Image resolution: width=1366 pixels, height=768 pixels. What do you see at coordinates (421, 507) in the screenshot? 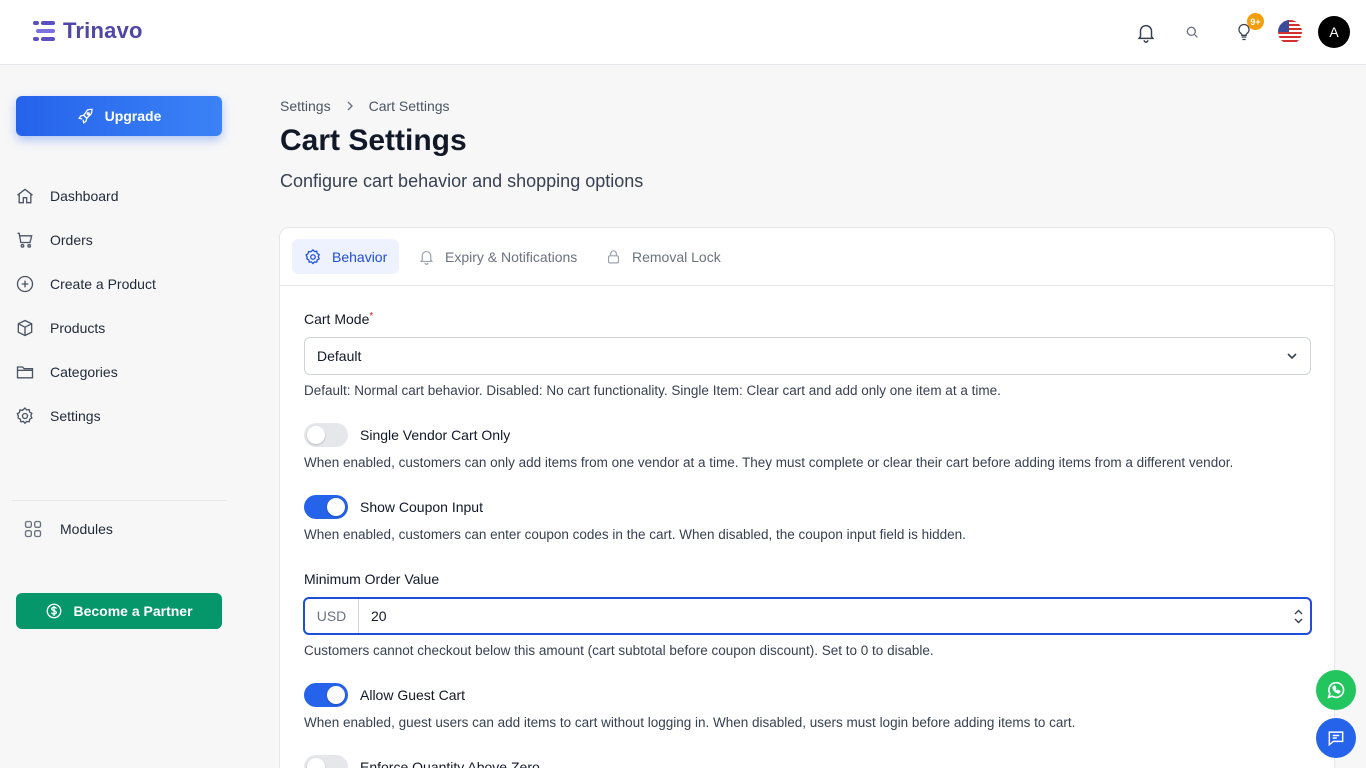
I see `coupon-label: Show Coupon Input` at bounding box center [421, 507].